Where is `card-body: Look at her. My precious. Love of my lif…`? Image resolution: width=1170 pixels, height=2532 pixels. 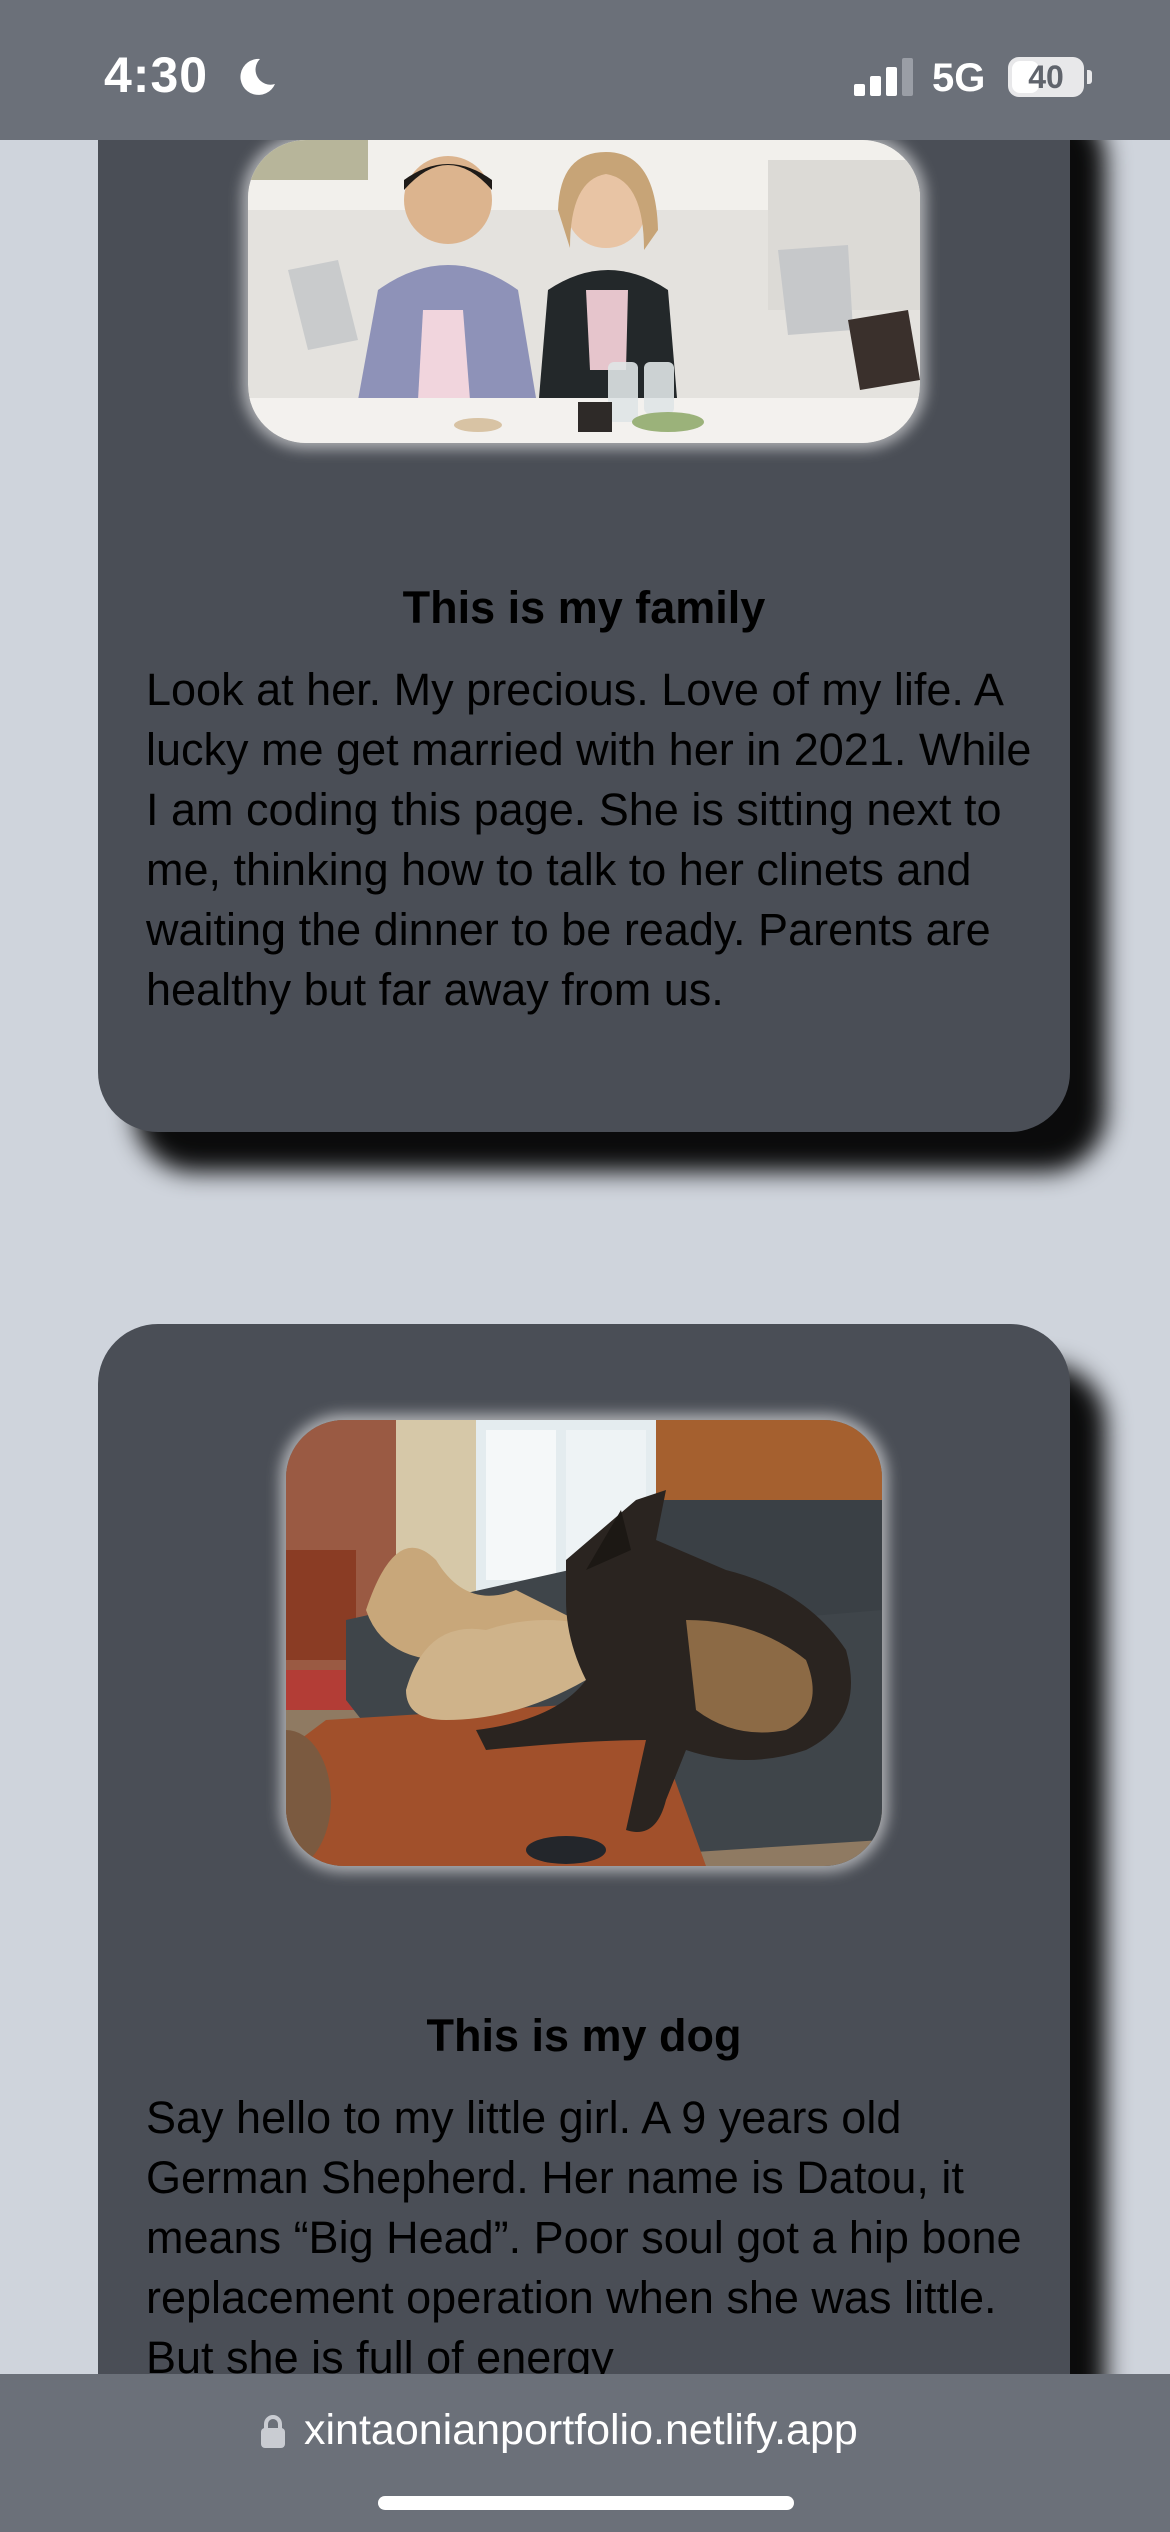
card-body: Look at her. My precious. Love of my lif… is located at coordinates (589, 839).